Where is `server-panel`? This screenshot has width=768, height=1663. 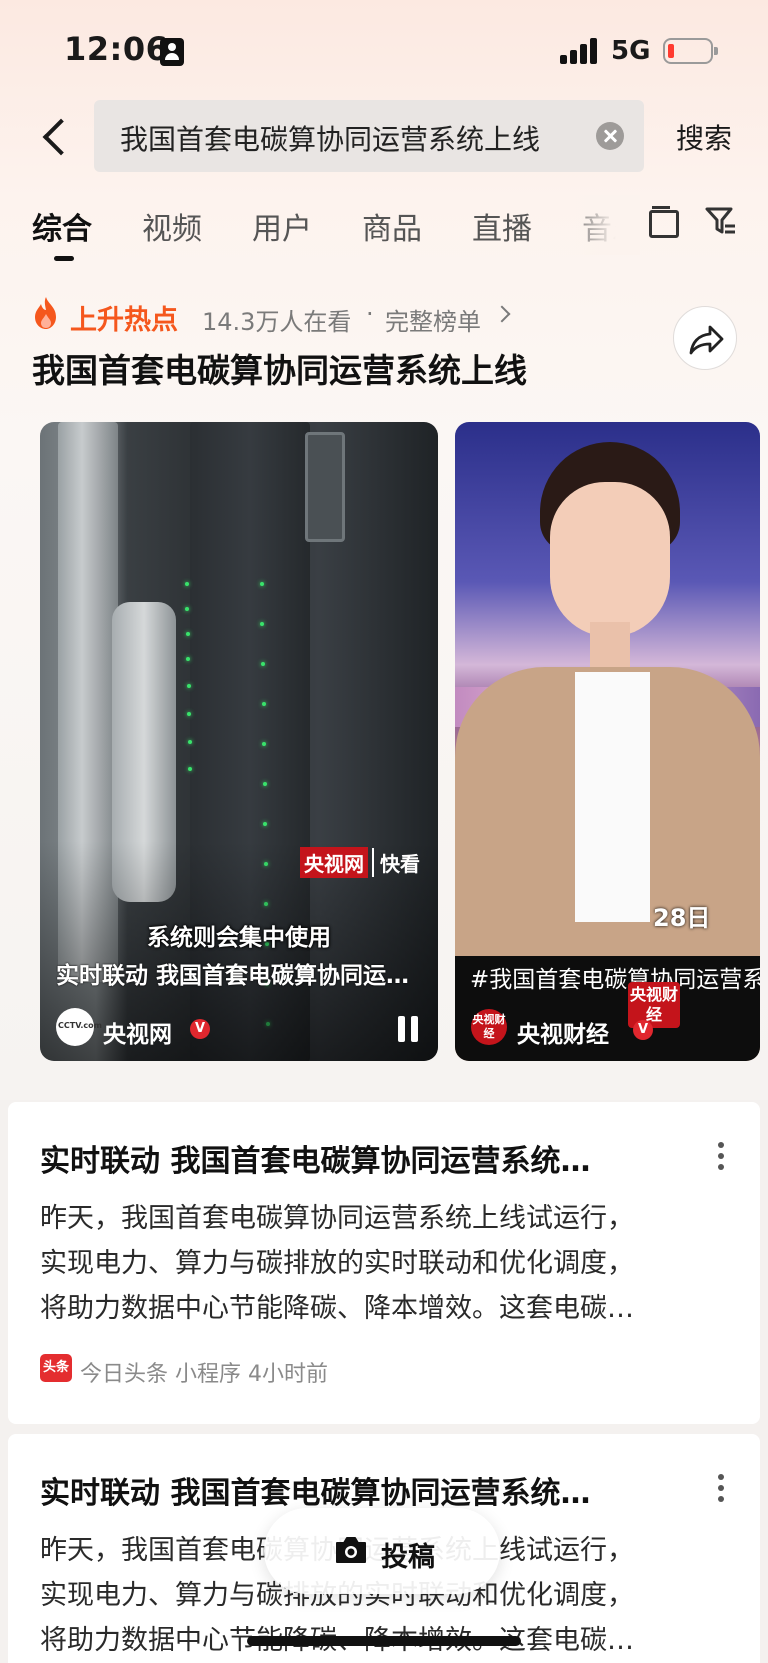 server-panel is located at coordinates (325, 487).